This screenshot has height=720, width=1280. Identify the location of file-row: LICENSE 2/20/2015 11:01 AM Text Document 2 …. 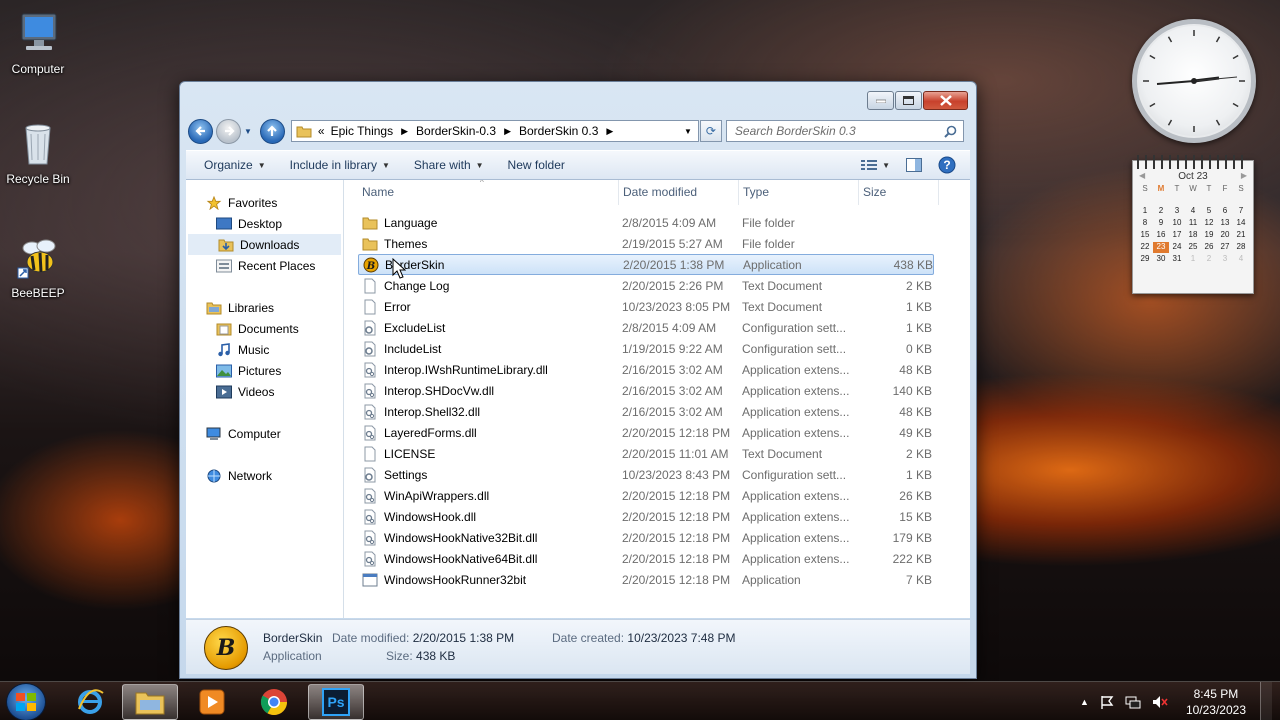
(646, 453).